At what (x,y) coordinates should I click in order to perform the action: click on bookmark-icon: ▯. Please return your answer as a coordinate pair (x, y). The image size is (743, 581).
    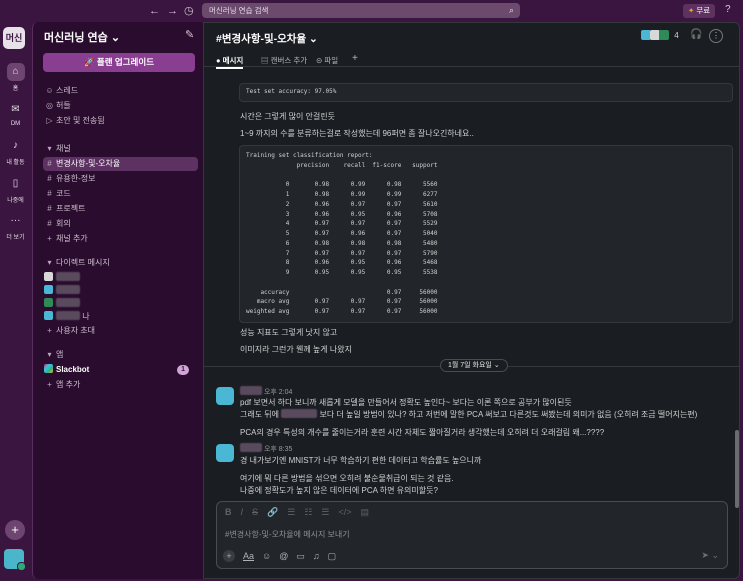
    Looking at the image, I should click on (15, 183).